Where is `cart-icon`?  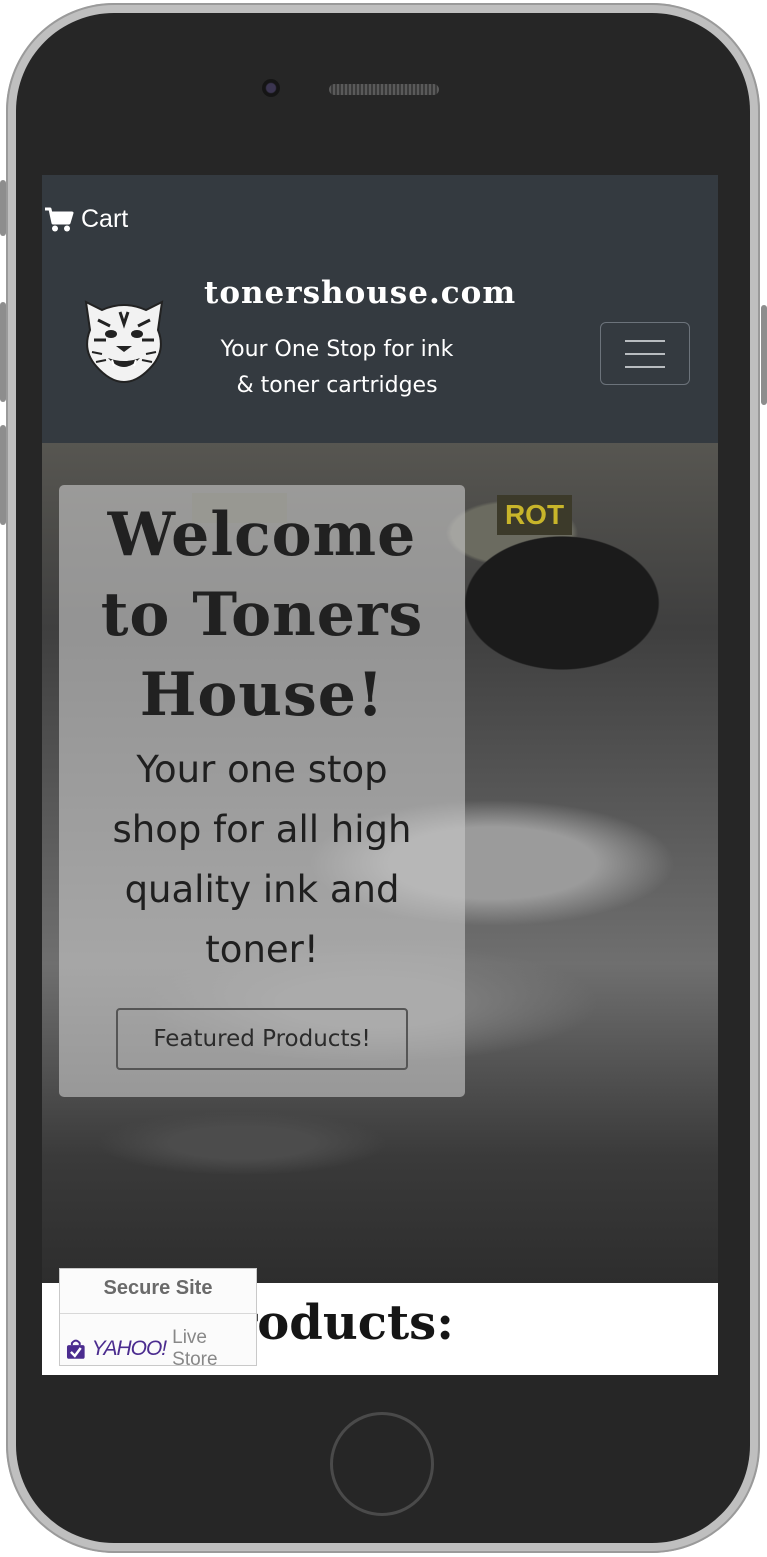
cart-icon is located at coordinates (59, 219).